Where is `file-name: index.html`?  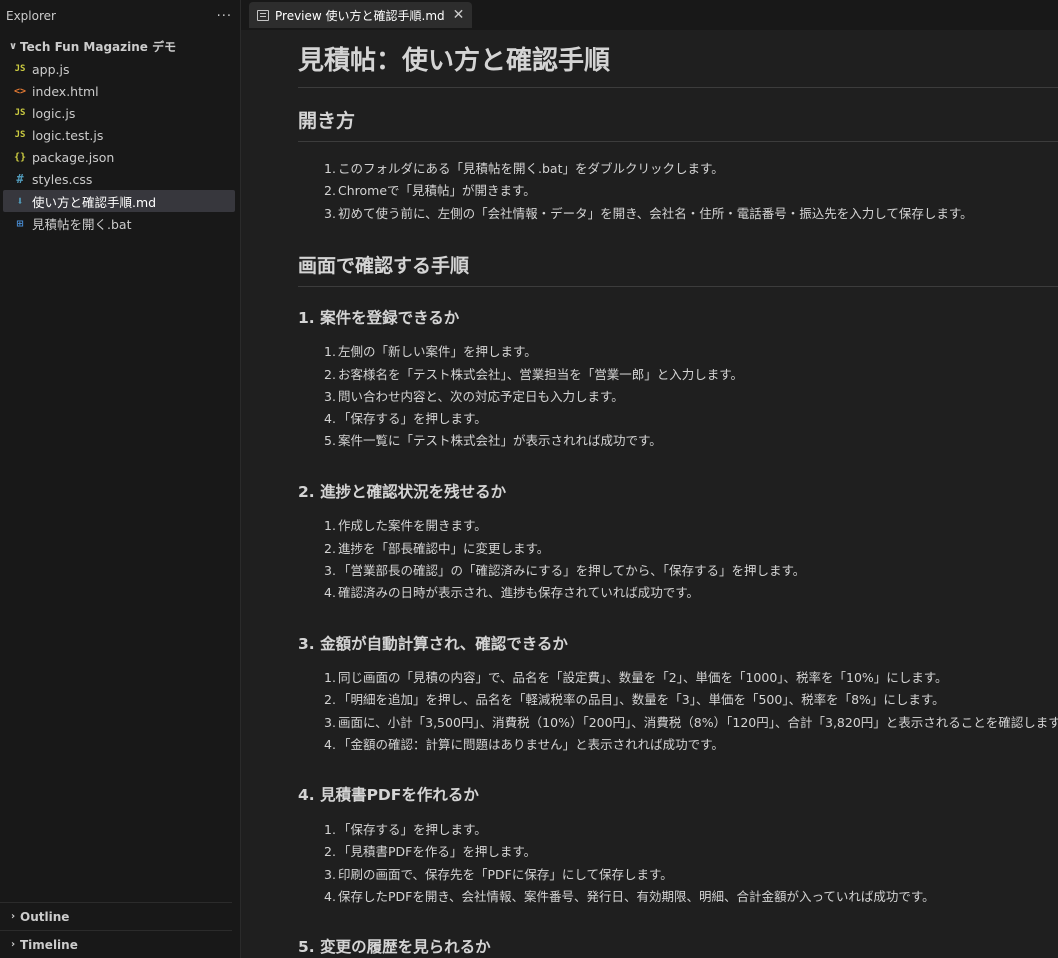
file-name: index.html is located at coordinates (65, 91).